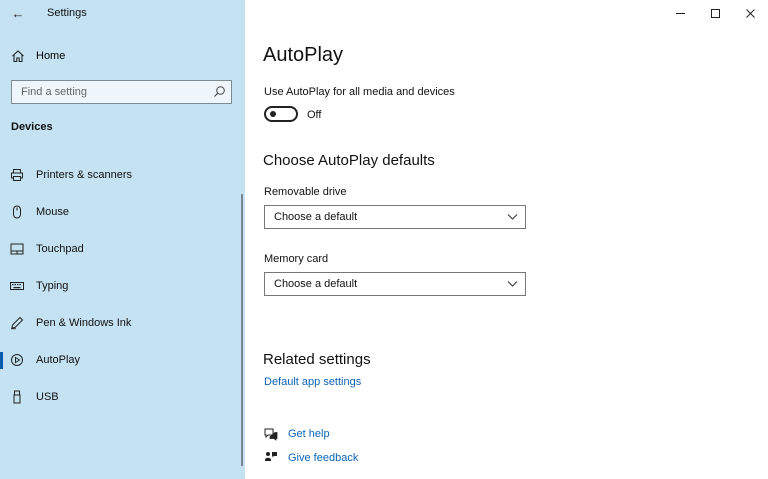 This screenshot has height=479, width=768. Describe the element at coordinates (122, 57) in the screenshot. I see `sidebar-item-home: Home` at that location.